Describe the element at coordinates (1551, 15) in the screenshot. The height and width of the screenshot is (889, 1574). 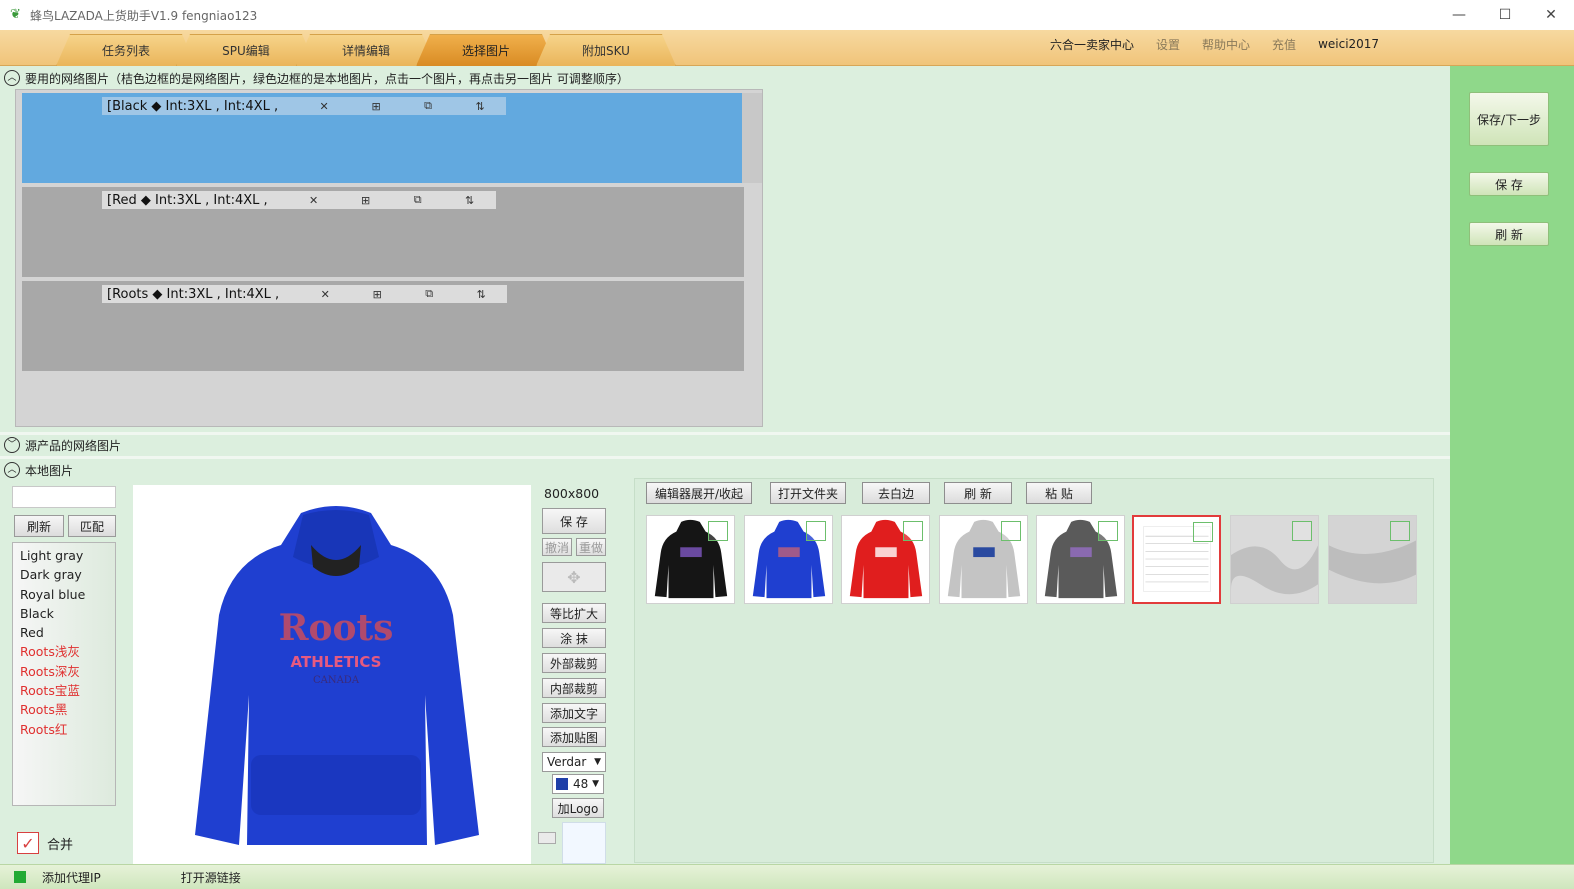
I see `close-button: ✕` at that location.